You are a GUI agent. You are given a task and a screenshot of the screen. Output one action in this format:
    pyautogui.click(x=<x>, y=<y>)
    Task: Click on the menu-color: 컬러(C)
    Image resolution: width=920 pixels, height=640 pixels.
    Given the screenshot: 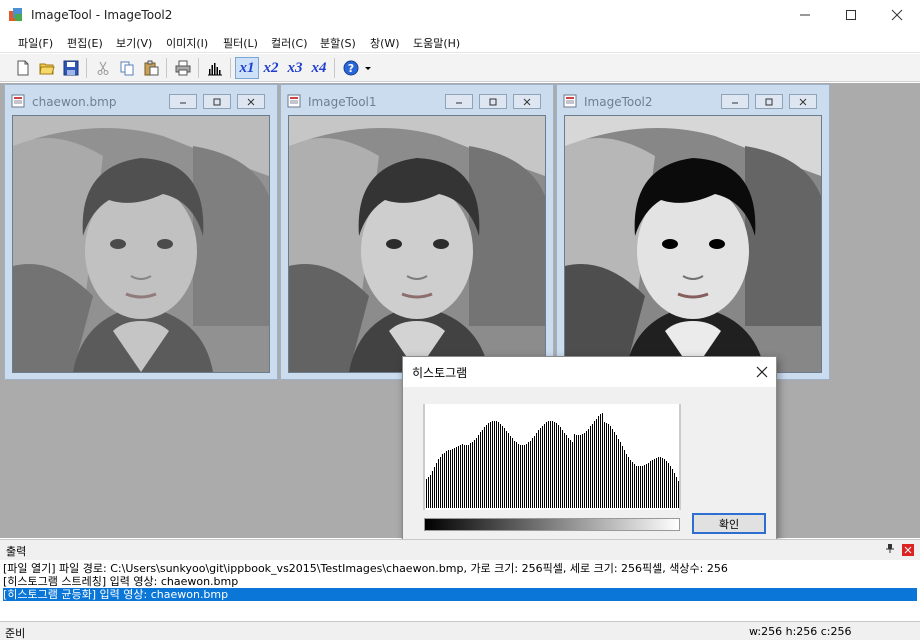 What is the action you would take?
    pyautogui.click(x=289, y=43)
    